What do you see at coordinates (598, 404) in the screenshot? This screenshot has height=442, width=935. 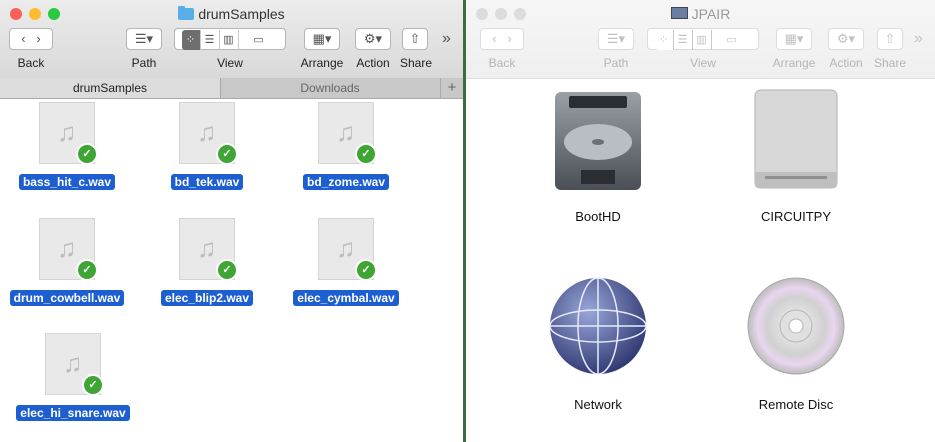 I see `device-name: Network` at bounding box center [598, 404].